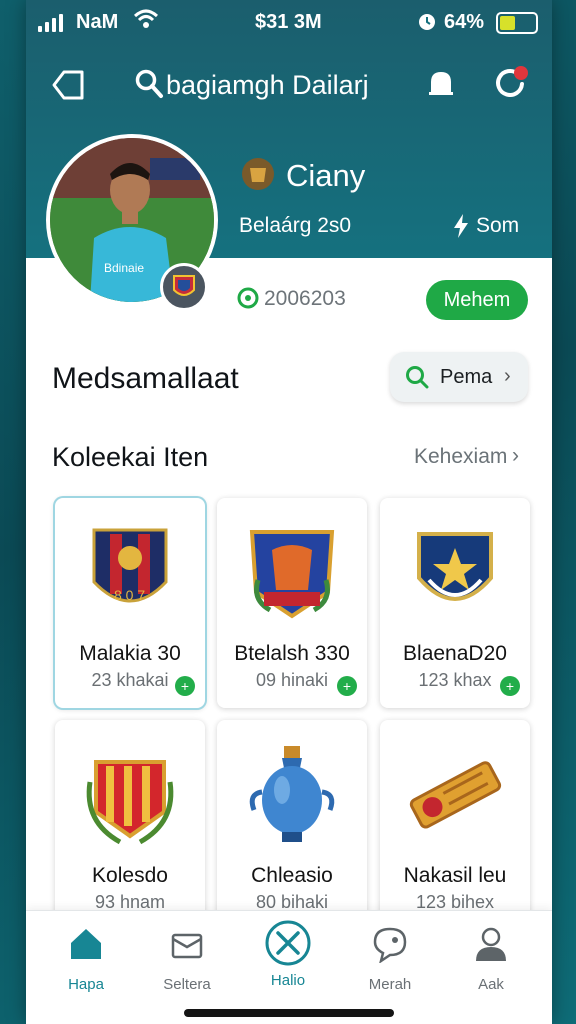  Describe the element at coordinates (289, 1013) in the screenshot. I see `home-indicator` at that location.